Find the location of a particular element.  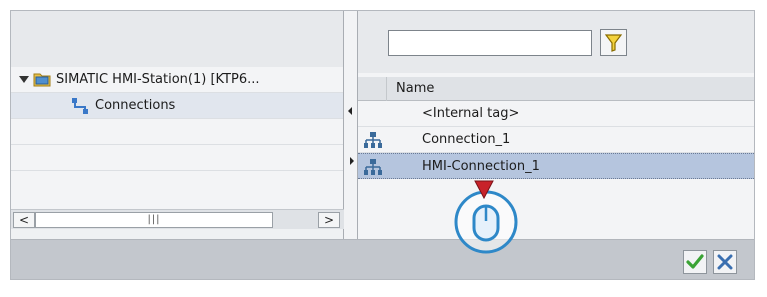

table-empty-area is located at coordinates (556, 209).